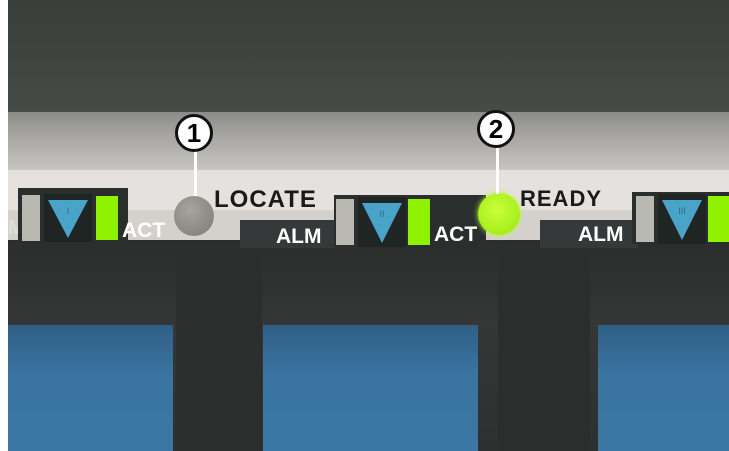 The image size is (729, 451). I want to click on triangle-indicator: I, so click(68, 218).